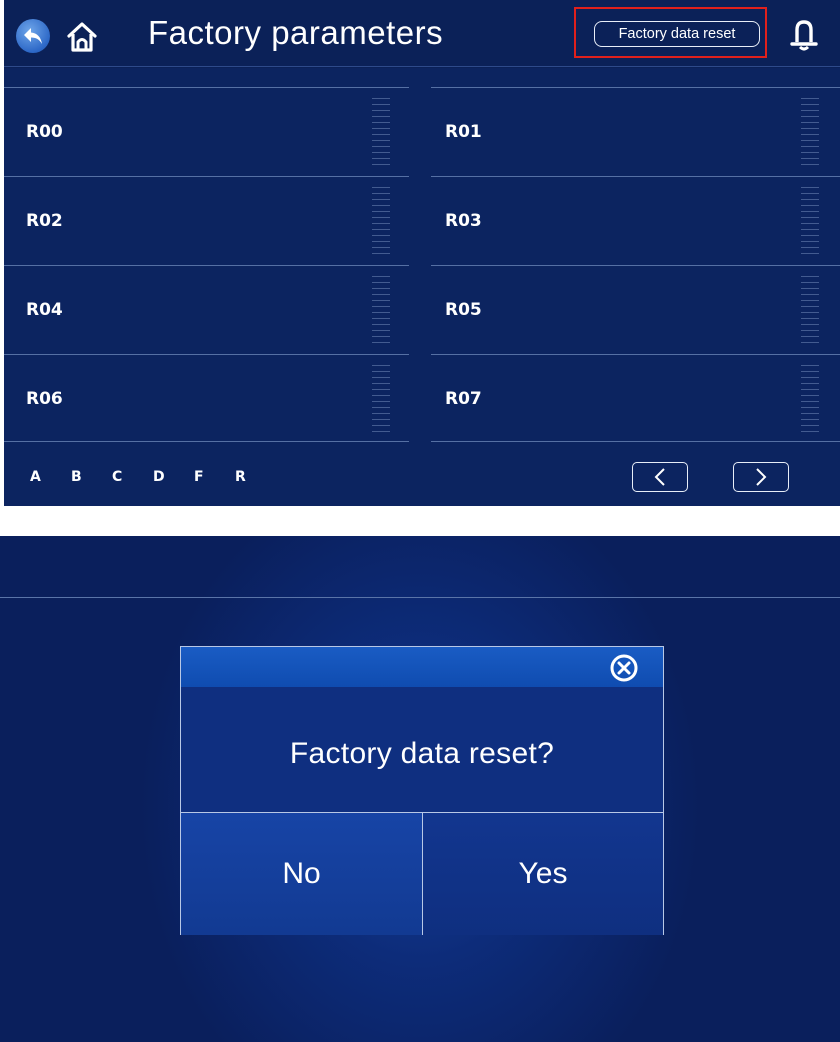 Image resolution: width=840 pixels, height=1042 pixels. Describe the element at coordinates (50, 477) in the screenshot. I see `alpha-index-a: A` at that location.